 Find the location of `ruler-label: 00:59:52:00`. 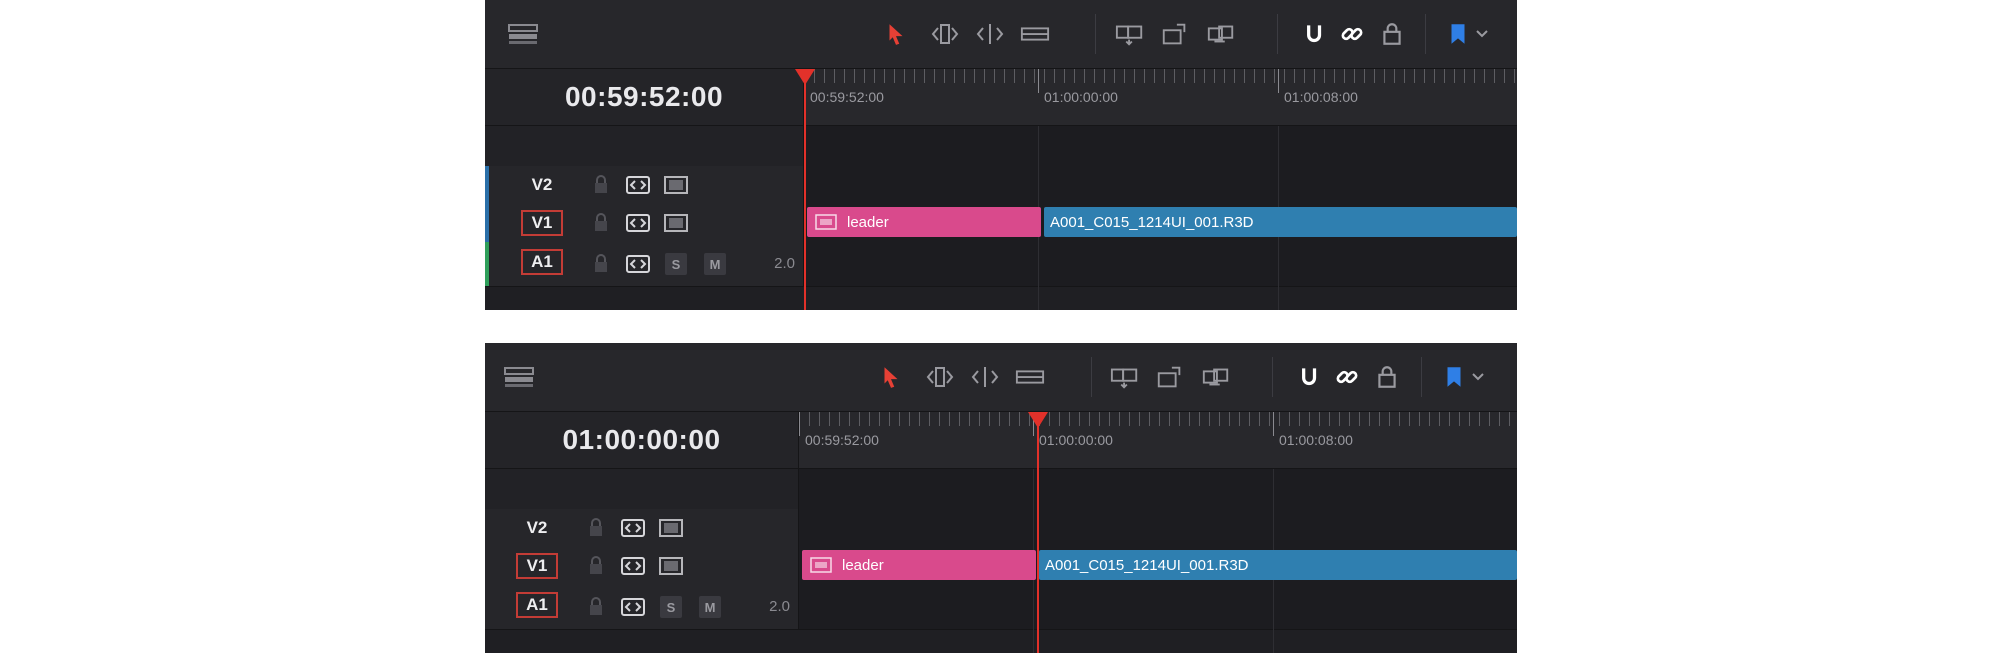

ruler-label: 00:59:52:00 is located at coordinates (842, 440).